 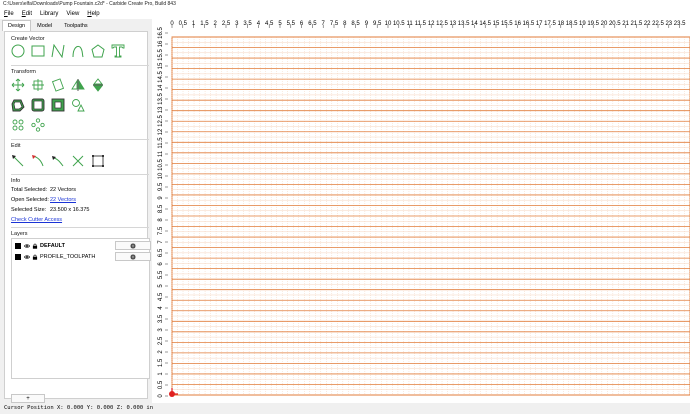 I want to click on info-total-selected-label: Total Selected:, so click(x=29, y=190).